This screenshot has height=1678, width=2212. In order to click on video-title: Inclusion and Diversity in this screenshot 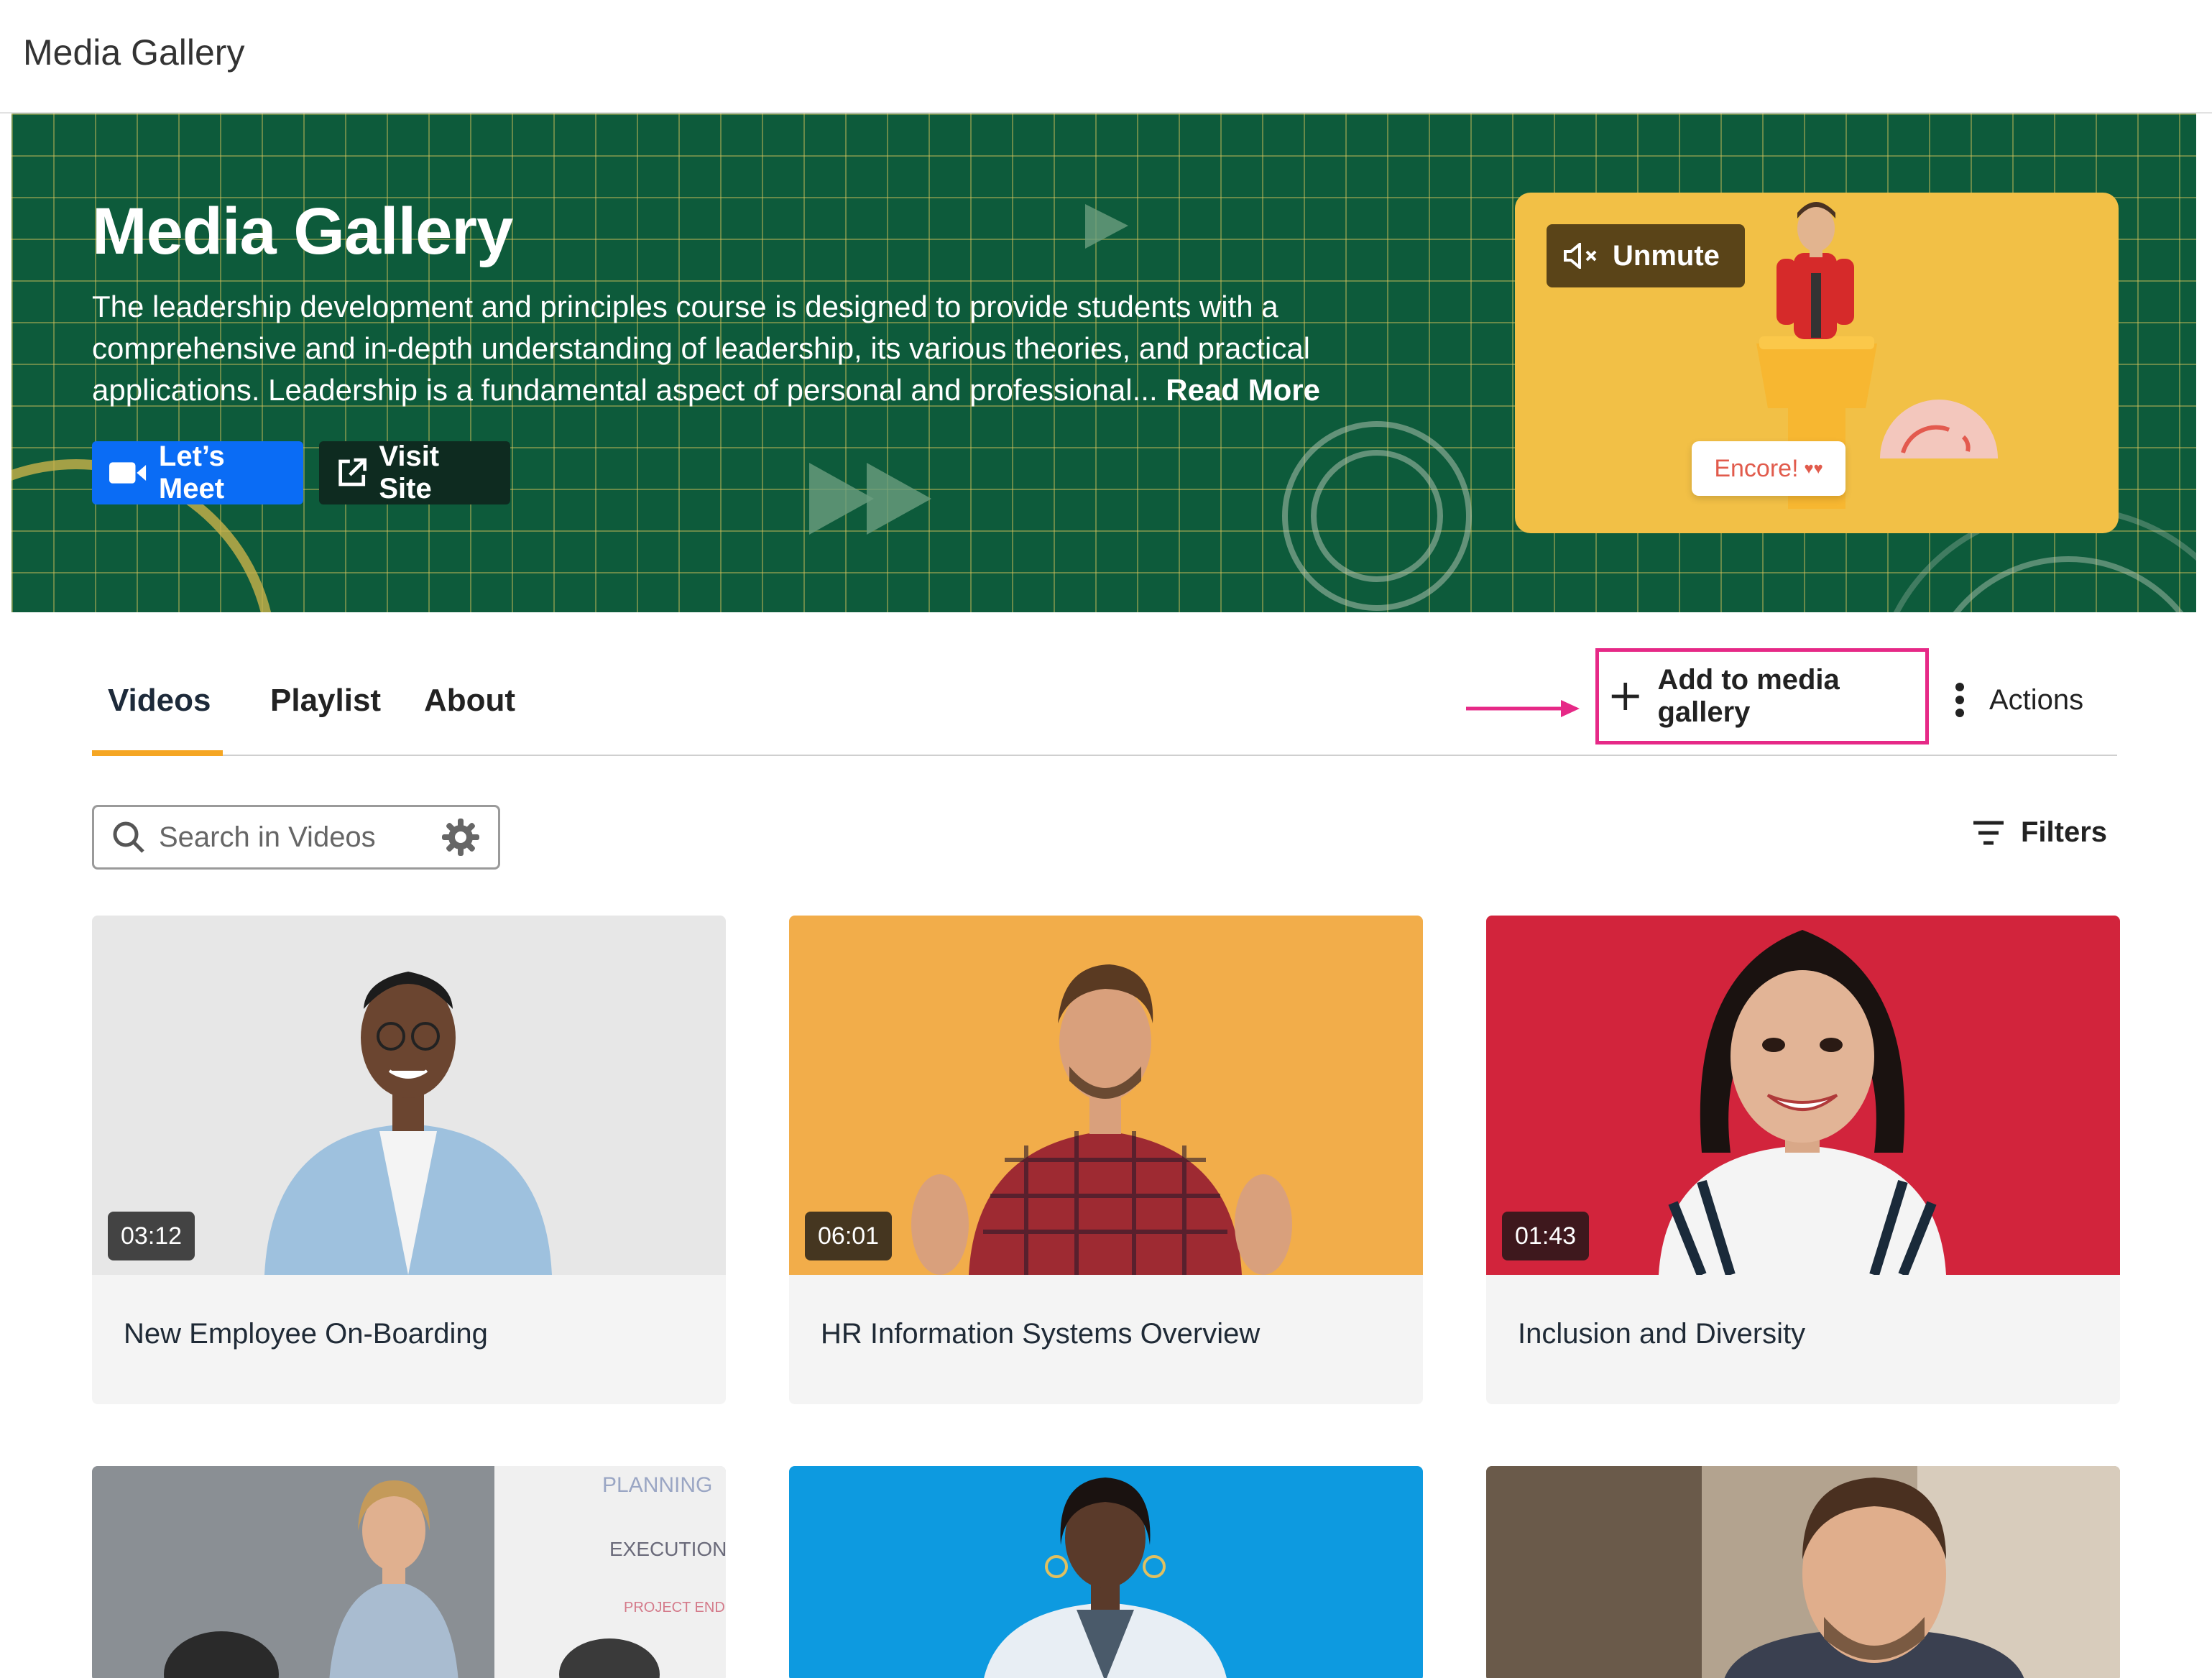, I will do `click(1661, 1334)`.